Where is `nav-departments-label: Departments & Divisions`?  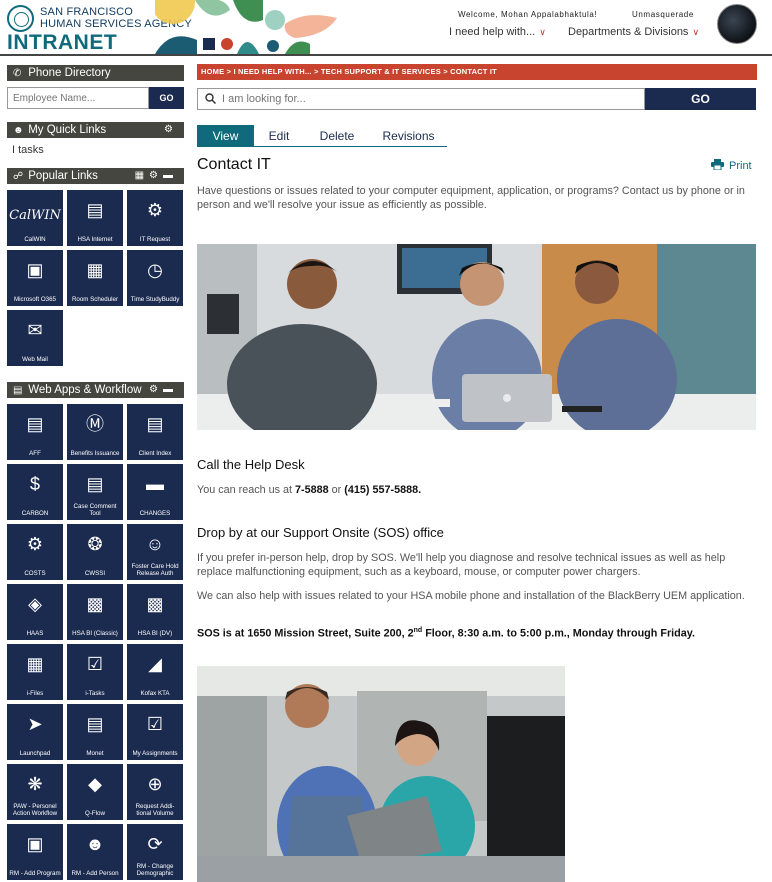
nav-departments-label: Departments & Divisions is located at coordinates (628, 32).